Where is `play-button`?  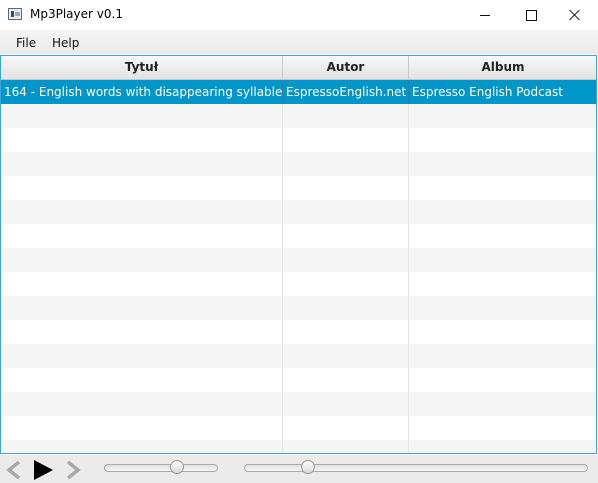
play-button is located at coordinates (43, 470).